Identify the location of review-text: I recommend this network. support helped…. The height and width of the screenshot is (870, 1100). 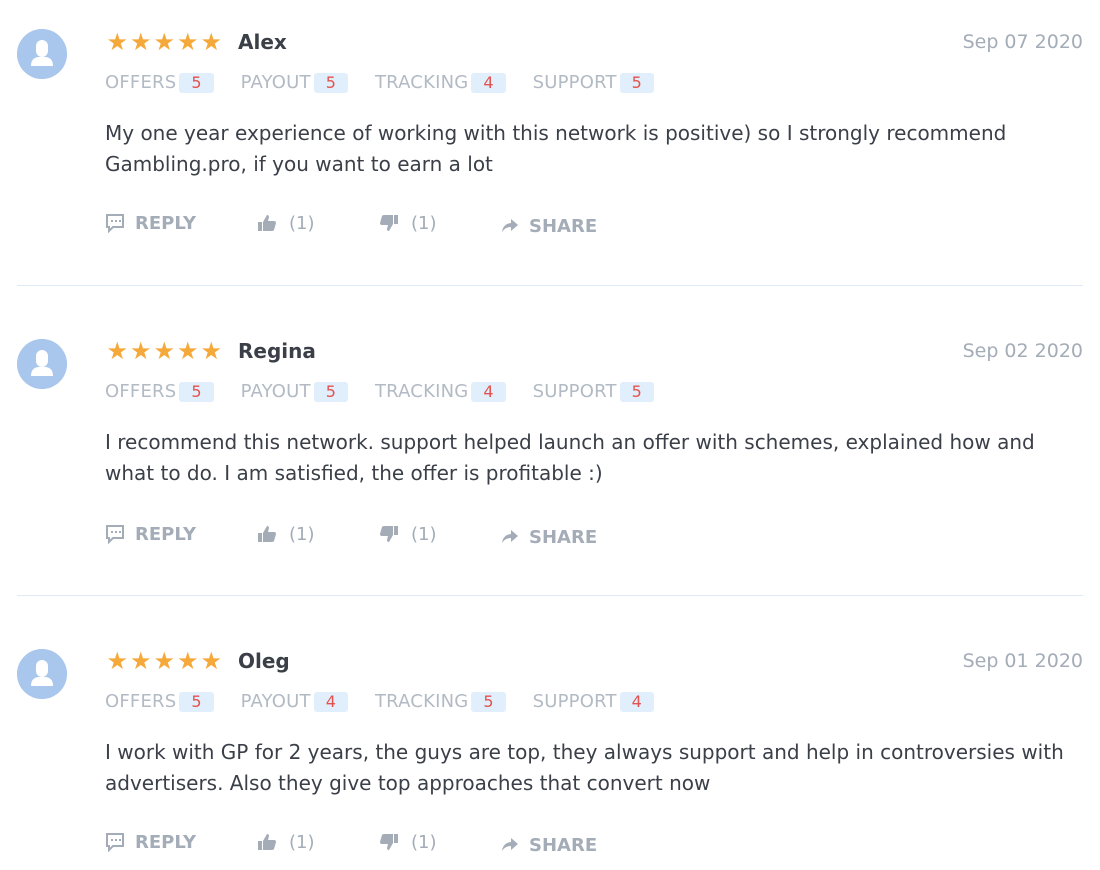
(570, 457).